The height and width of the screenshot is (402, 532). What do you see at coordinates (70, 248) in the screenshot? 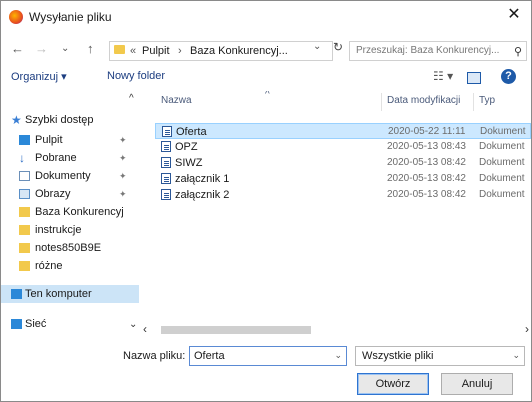
I see `sidebar-item-folder-notes: notes850B9E` at bounding box center [70, 248].